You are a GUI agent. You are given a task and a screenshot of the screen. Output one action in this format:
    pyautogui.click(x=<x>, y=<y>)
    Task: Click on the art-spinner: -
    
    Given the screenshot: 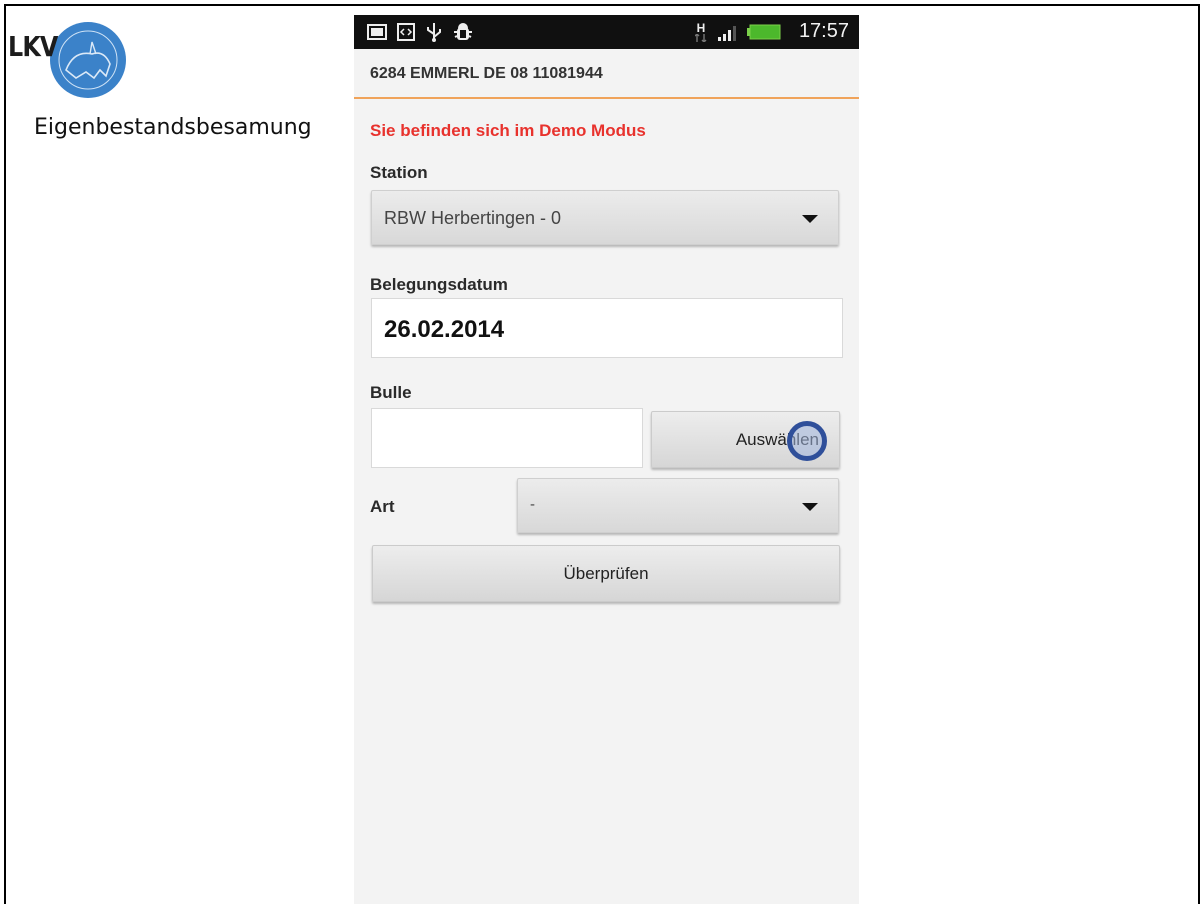 What is the action you would take?
    pyautogui.click(x=678, y=505)
    